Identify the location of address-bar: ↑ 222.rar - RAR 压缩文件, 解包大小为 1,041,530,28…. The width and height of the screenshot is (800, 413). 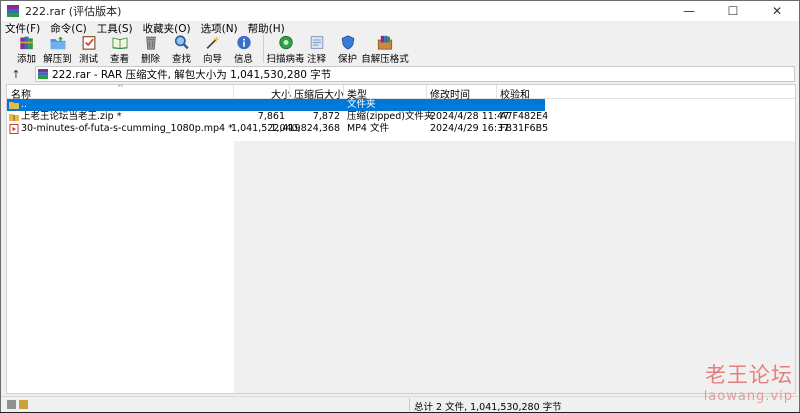
(400, 74).